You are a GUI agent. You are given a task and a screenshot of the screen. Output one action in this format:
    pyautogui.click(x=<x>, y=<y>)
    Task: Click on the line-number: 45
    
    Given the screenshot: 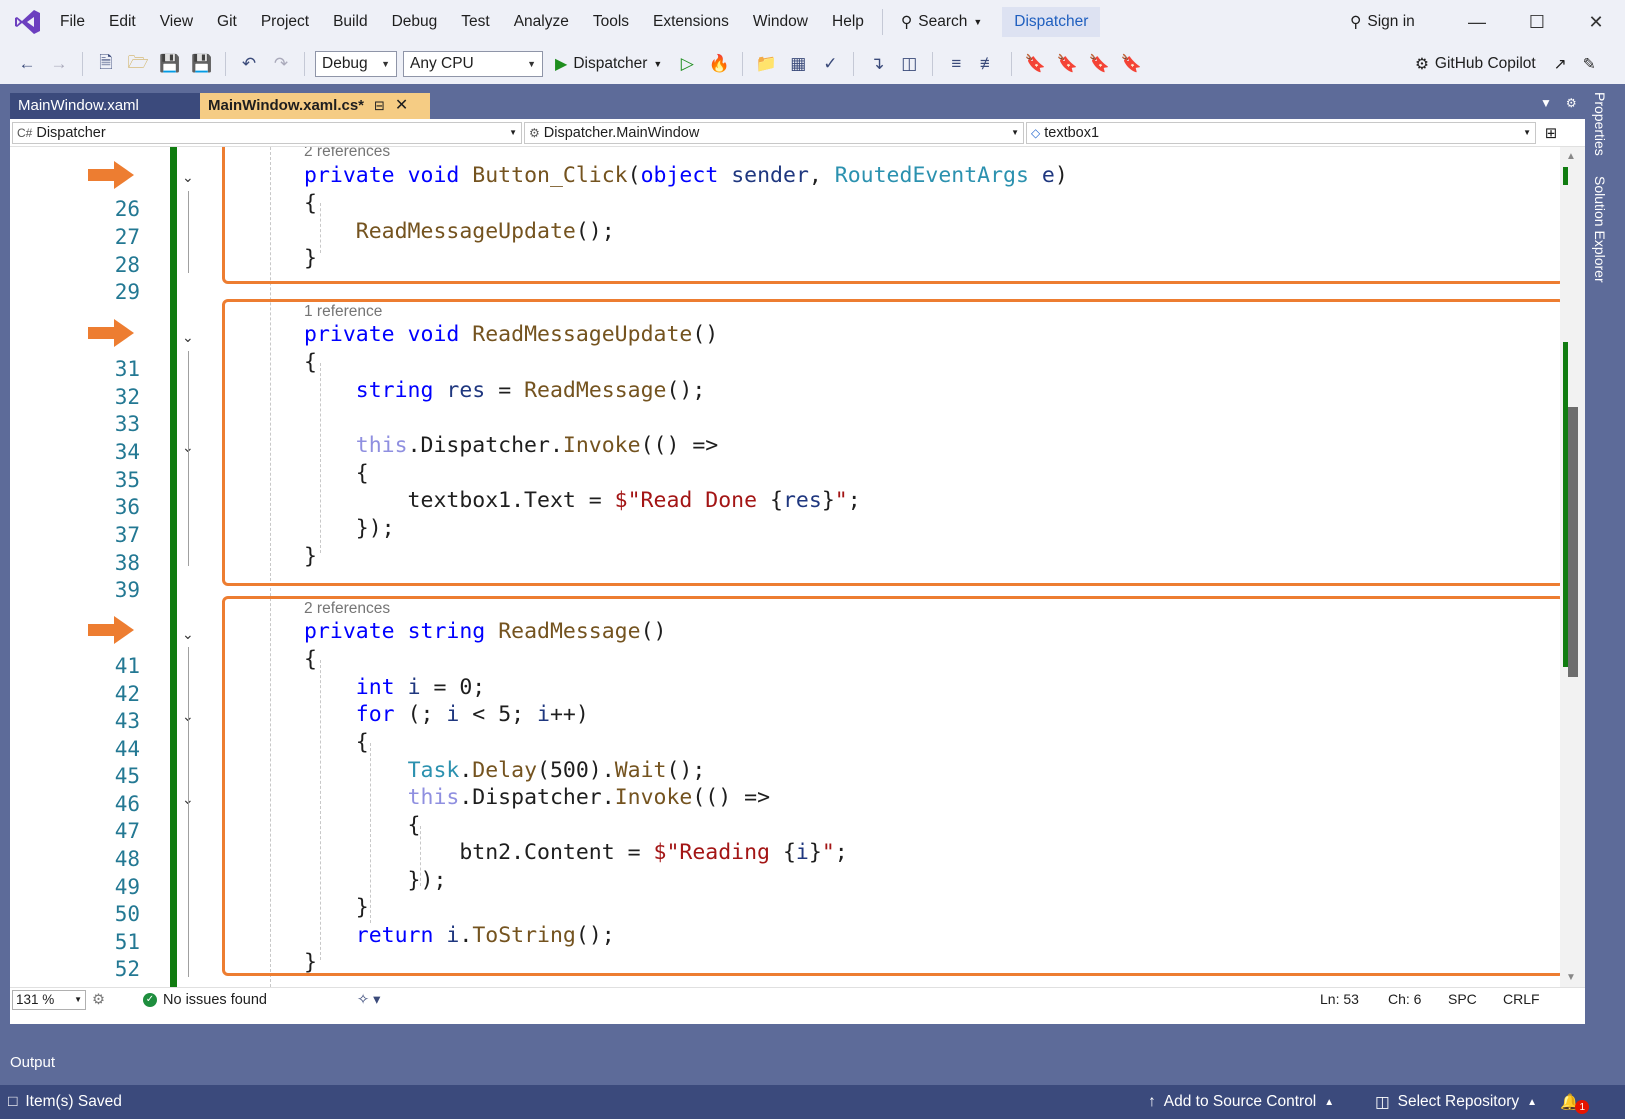 What is the action you would take?
    pyautogui.click(x=127, y=776)
    